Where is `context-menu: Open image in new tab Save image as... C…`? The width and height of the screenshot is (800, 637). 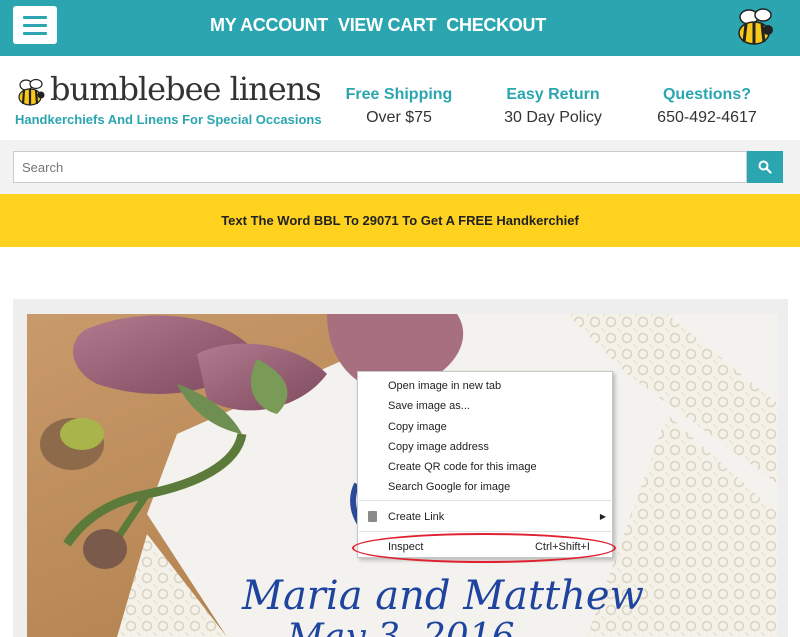 context-menu: Open image in new tab Save image as... C… is located at coordinates (485, 464).